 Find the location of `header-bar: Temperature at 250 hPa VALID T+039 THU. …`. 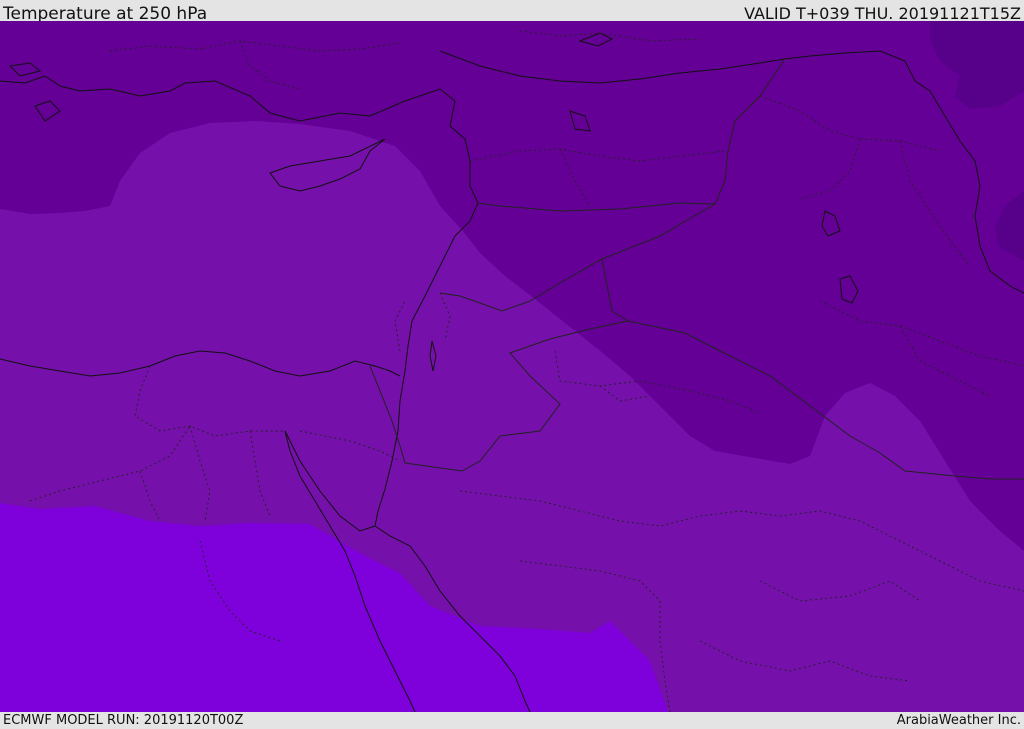

header-bar: Temperature at 250 hPa VALID T+039 THU. … is located at coordinates (512, 12).